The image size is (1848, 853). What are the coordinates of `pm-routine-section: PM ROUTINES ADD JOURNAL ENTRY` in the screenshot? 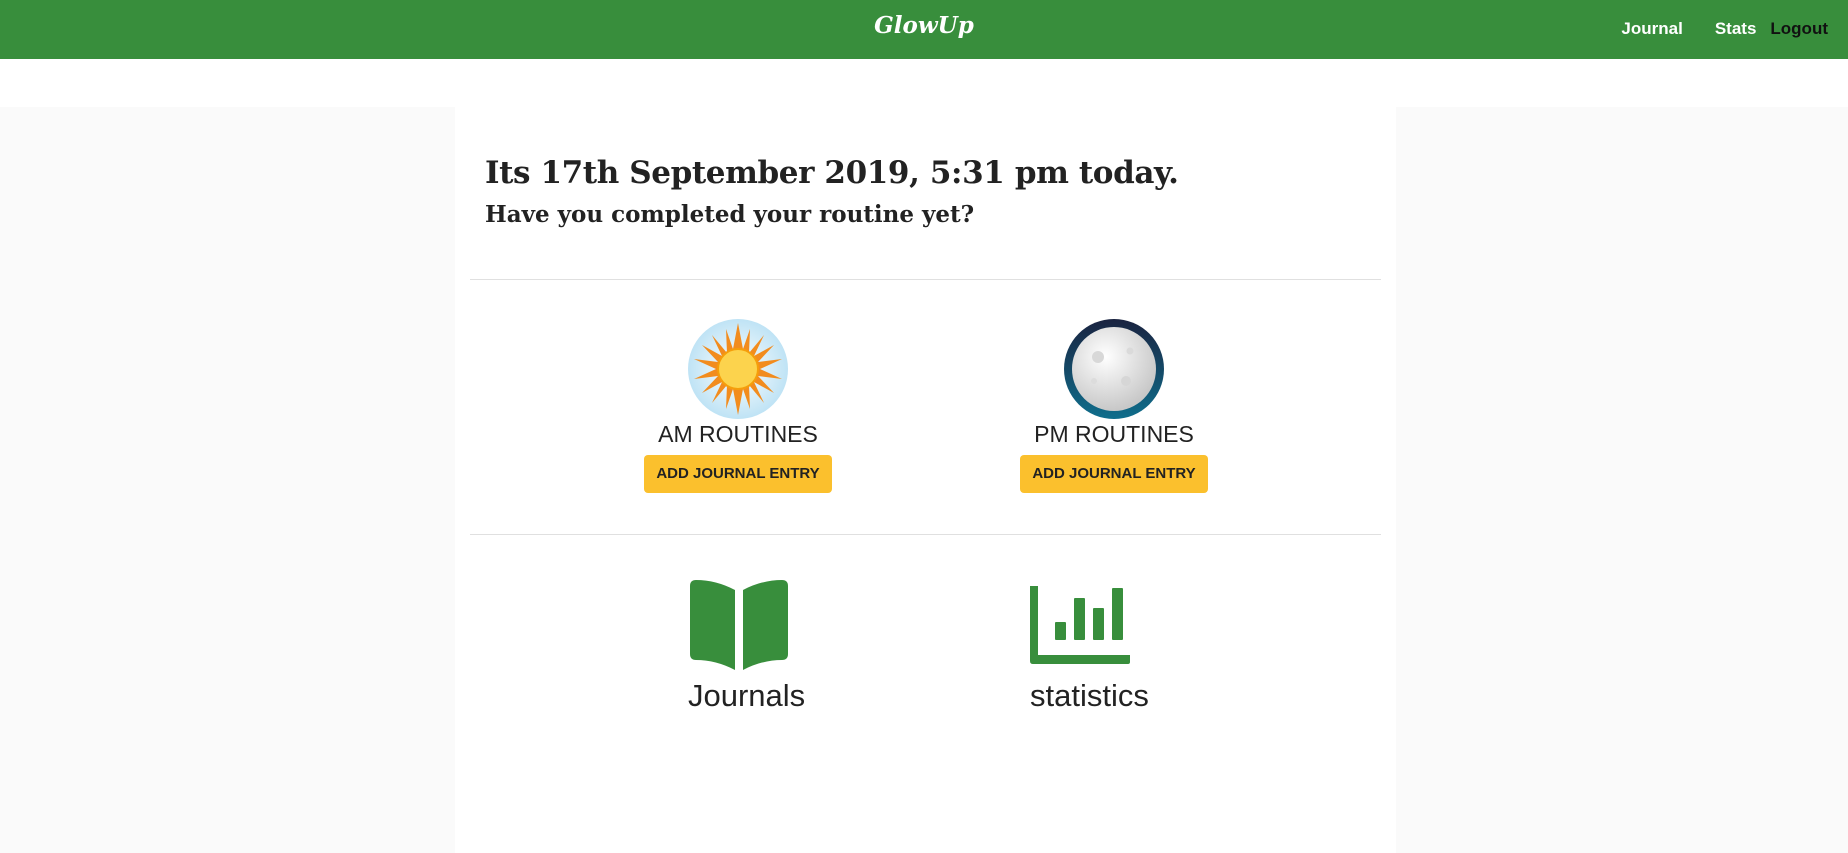 It's located at (1114, 406).